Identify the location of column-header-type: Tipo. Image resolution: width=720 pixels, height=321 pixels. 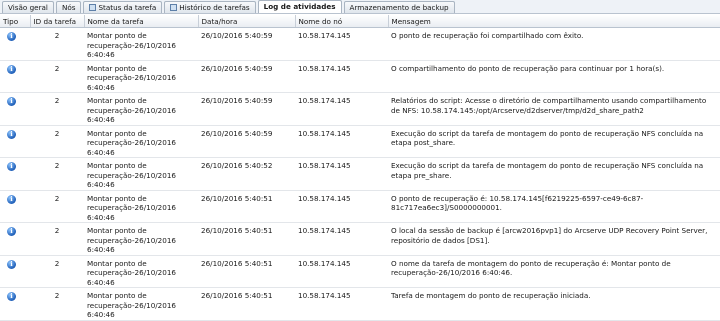
(15, 21).